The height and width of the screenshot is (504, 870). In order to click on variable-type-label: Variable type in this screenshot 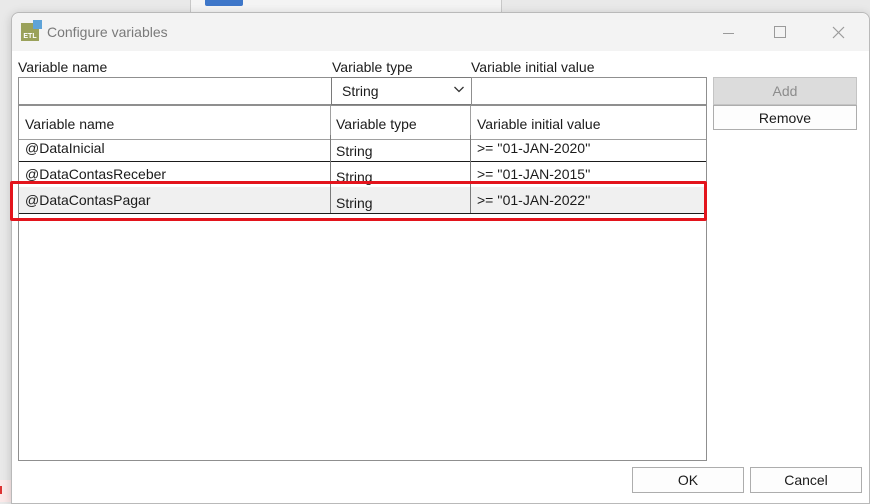, I will do `click(372, 67)`.